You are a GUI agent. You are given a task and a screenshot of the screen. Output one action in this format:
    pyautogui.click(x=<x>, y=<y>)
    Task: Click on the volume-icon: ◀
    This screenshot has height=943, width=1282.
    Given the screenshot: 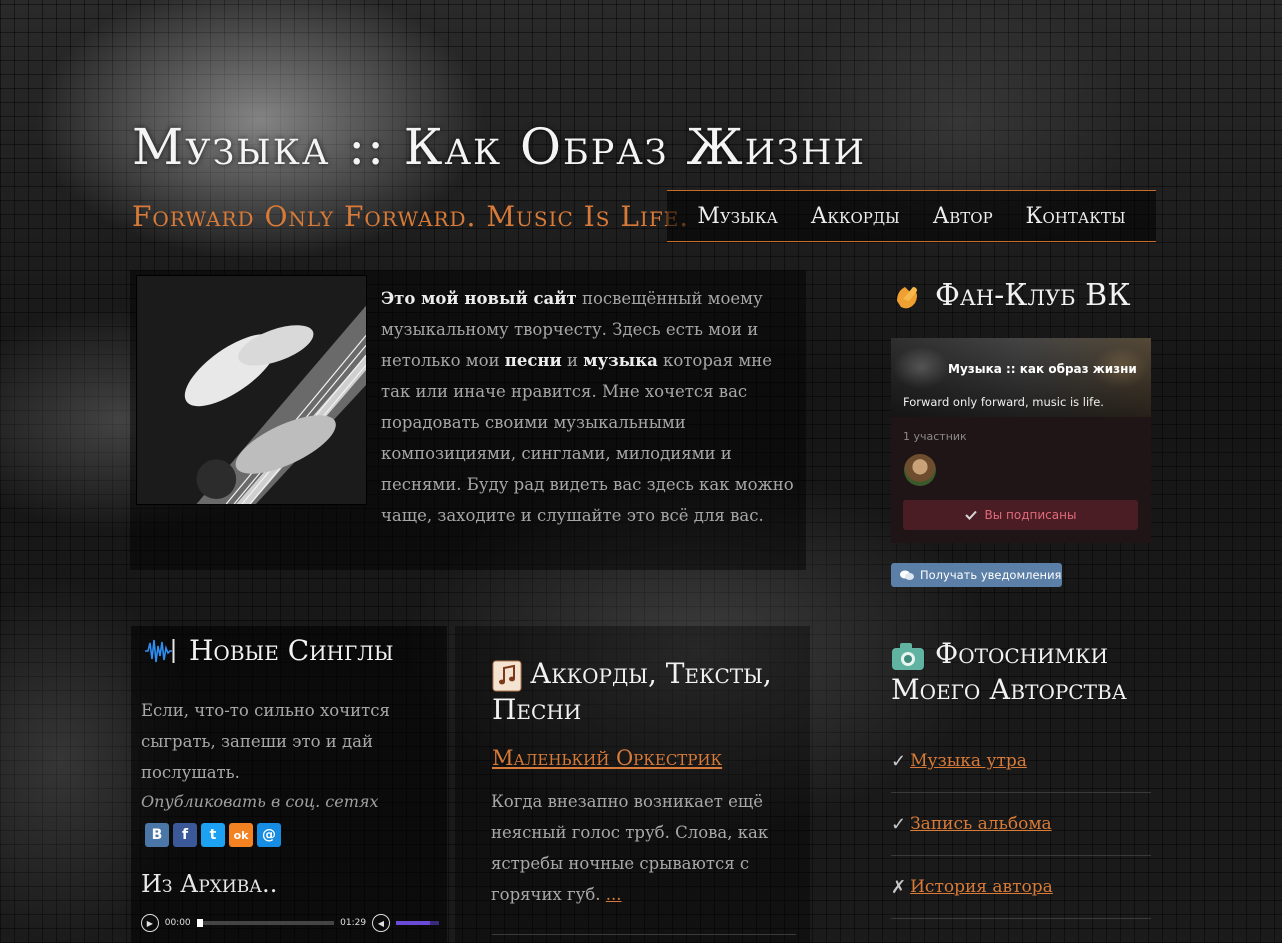 What is the action you would take?
    pyautogui.click(x=381, y=923)
    